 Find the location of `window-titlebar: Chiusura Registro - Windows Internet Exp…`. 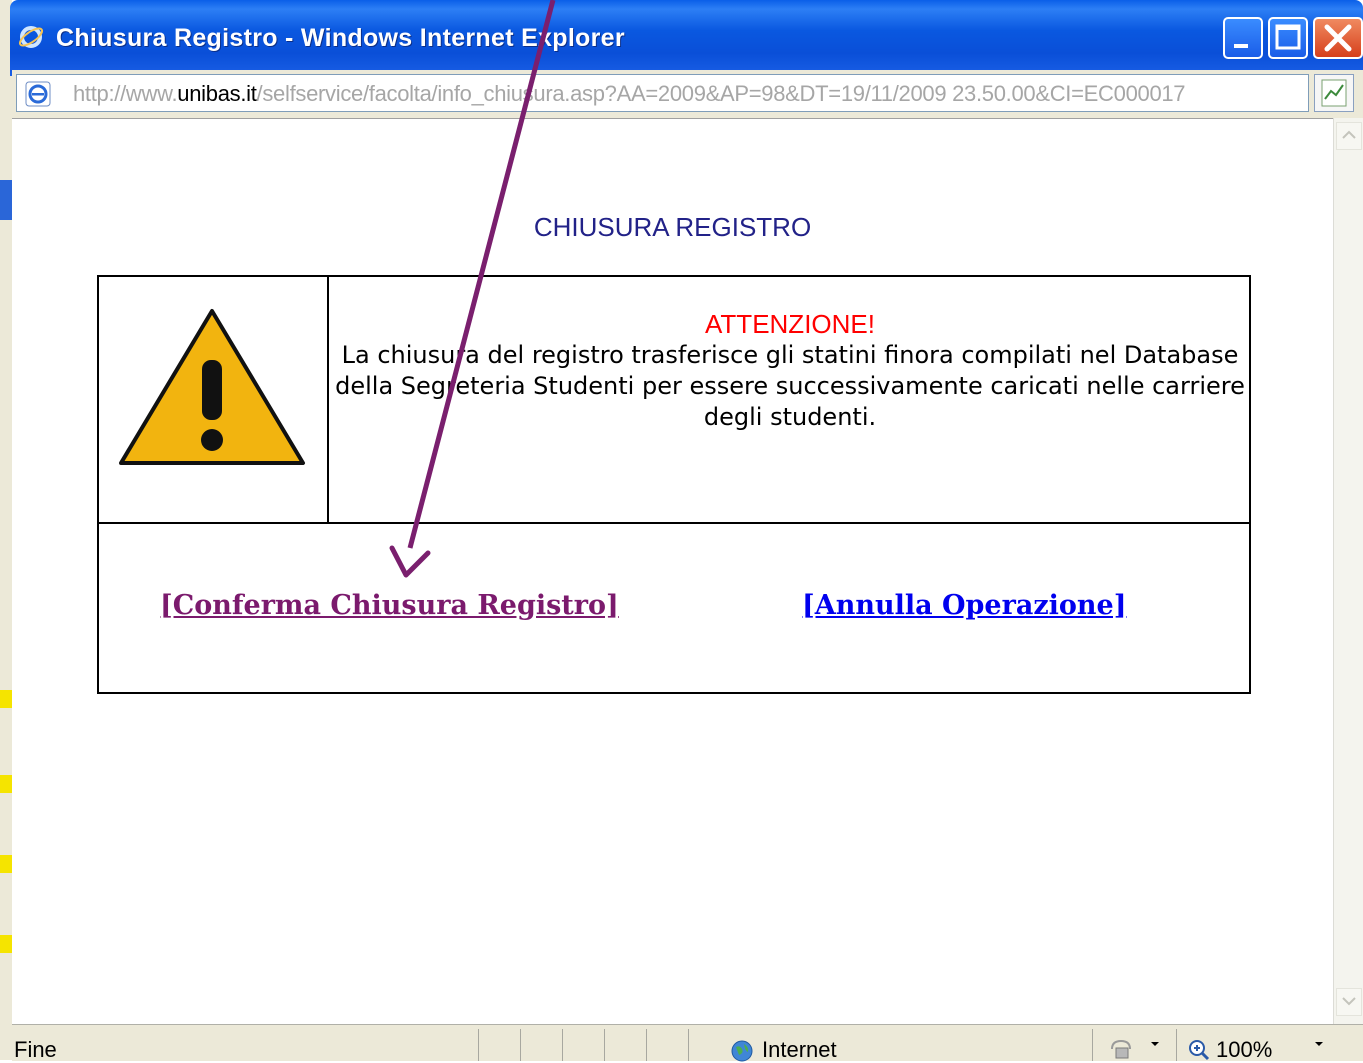

window-titlebar: Chiusura Registro - Windows Internet Exp… is located at coordinates (686, 38).